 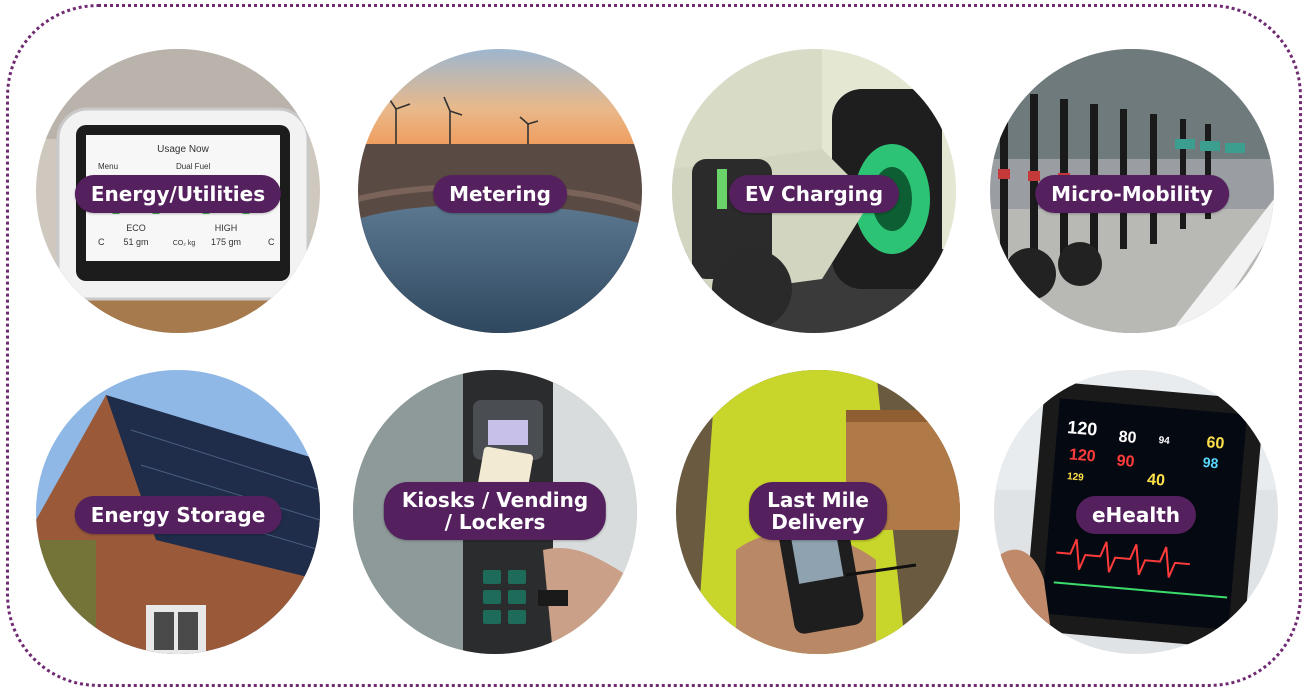 I want to click on label-line-2: Delivery, so click(x=818, y=522).